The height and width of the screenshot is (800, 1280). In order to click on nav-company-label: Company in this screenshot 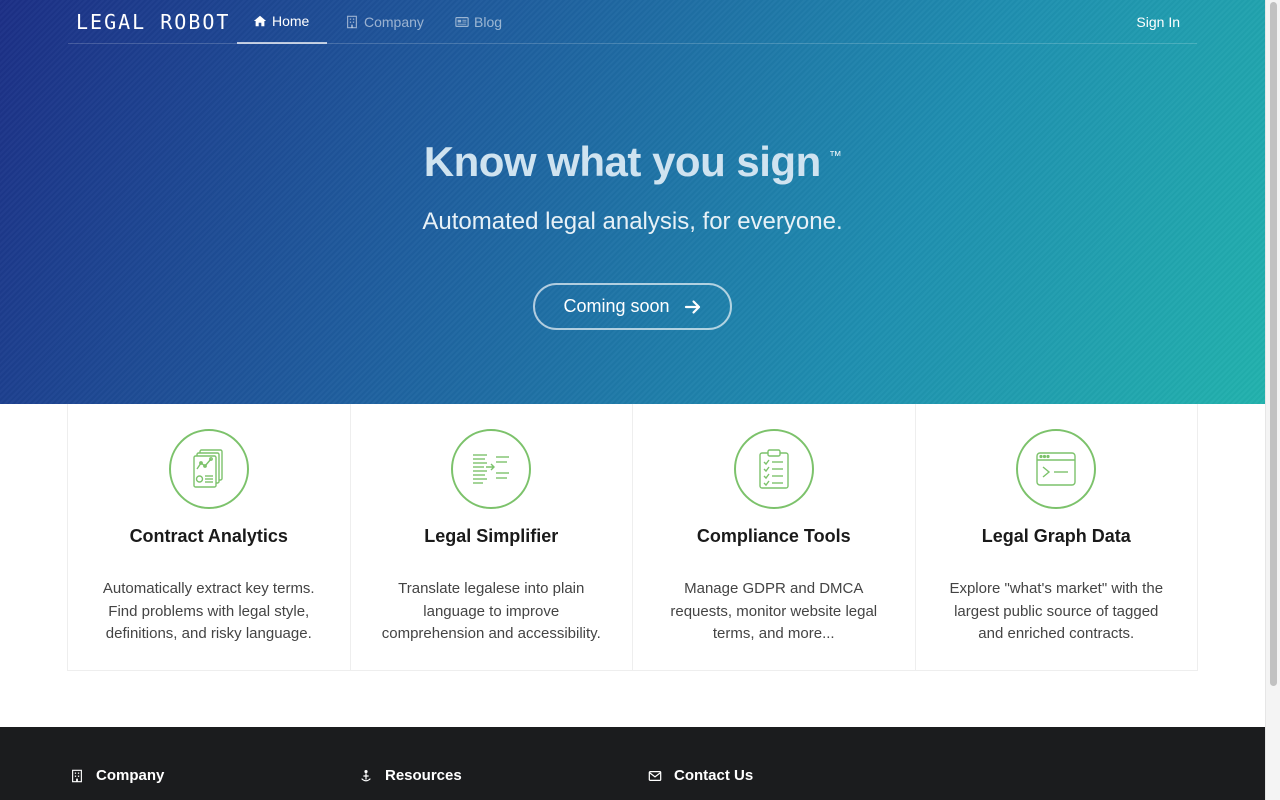, I will do `click(394, 22)`.